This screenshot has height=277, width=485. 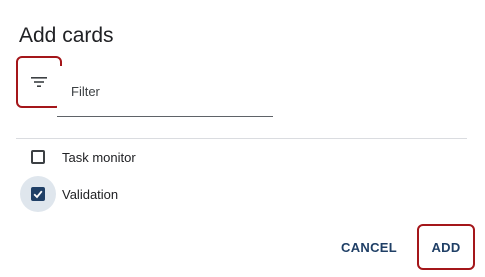 What do you see at coordinates (369, 247) in the screenshot?
I see `cancel-button: CANCEL` at bounding box center [369, 247].